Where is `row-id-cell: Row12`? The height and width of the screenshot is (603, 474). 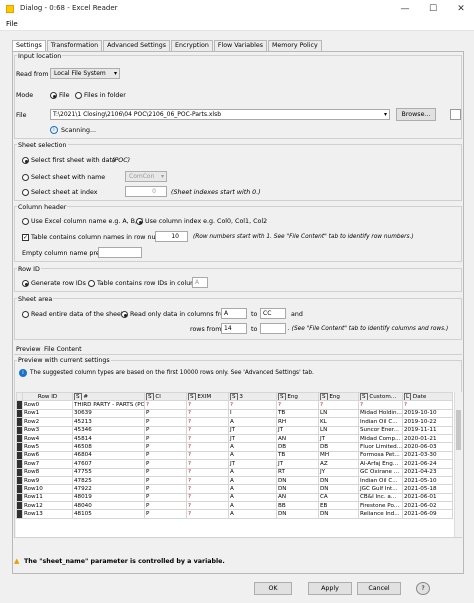 row-id-cell: Row12 is located at coordinates (47, 506).